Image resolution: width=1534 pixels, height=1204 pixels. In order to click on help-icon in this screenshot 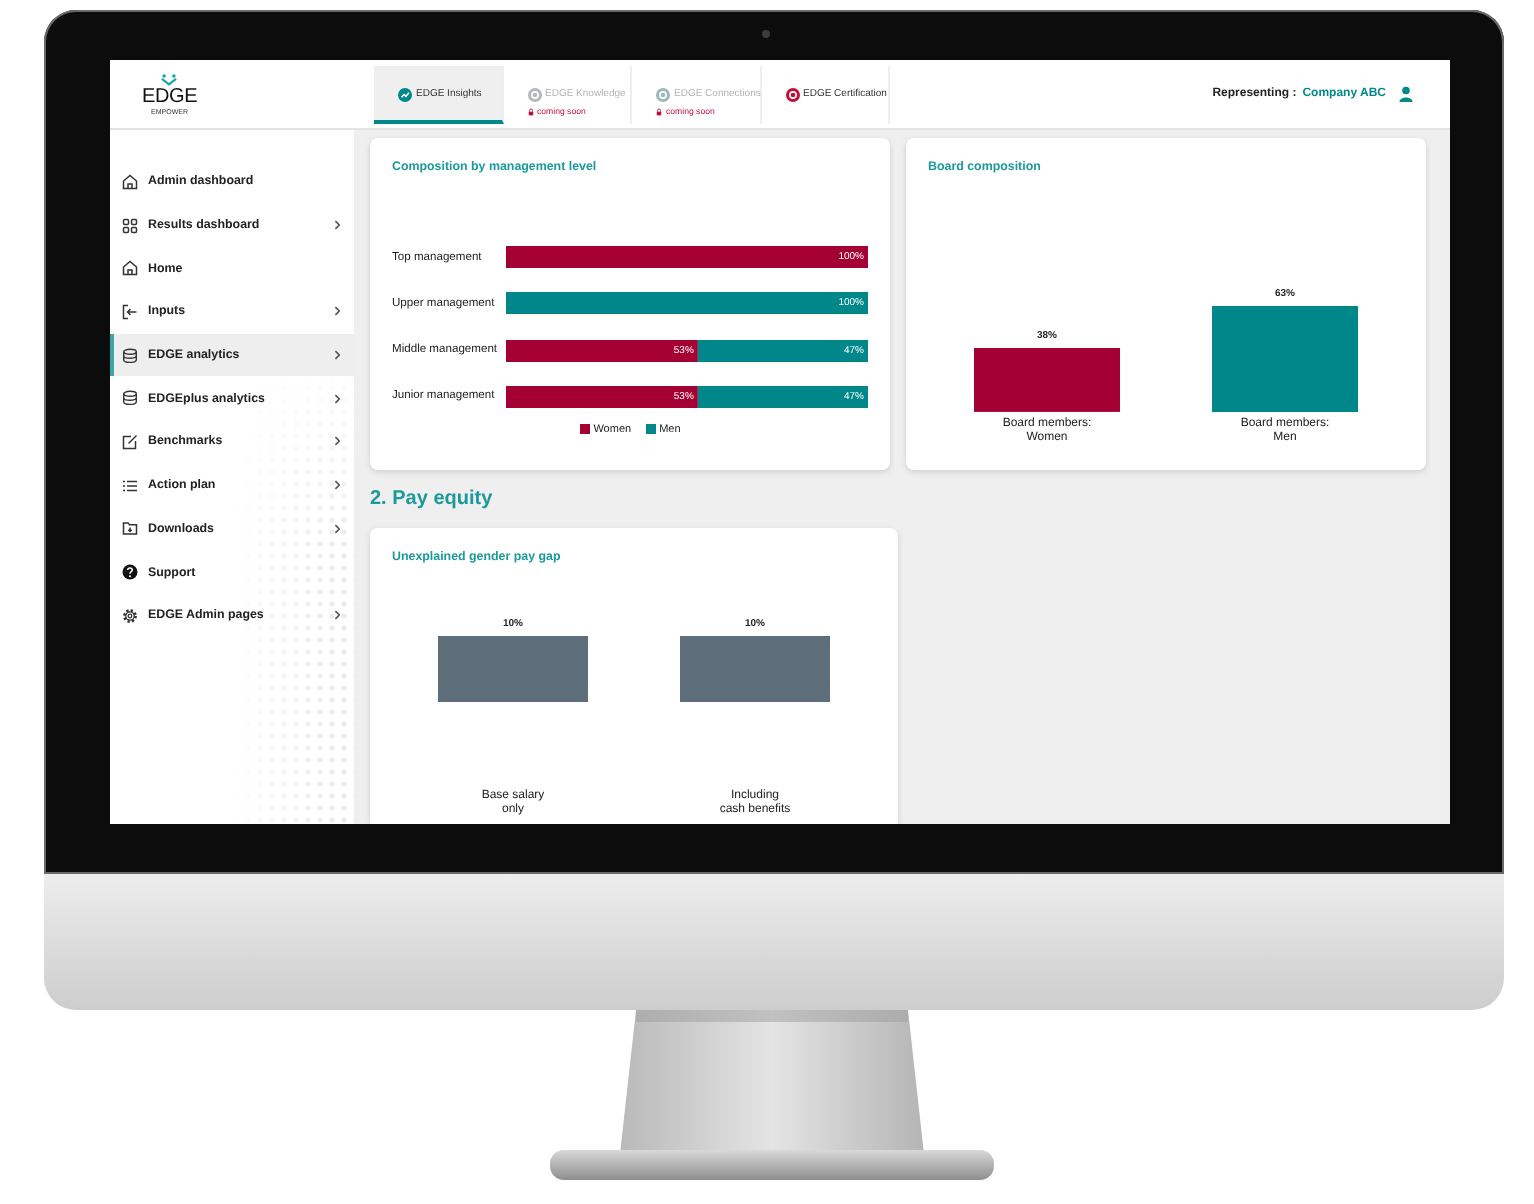, I will do `click(130, 572)`.